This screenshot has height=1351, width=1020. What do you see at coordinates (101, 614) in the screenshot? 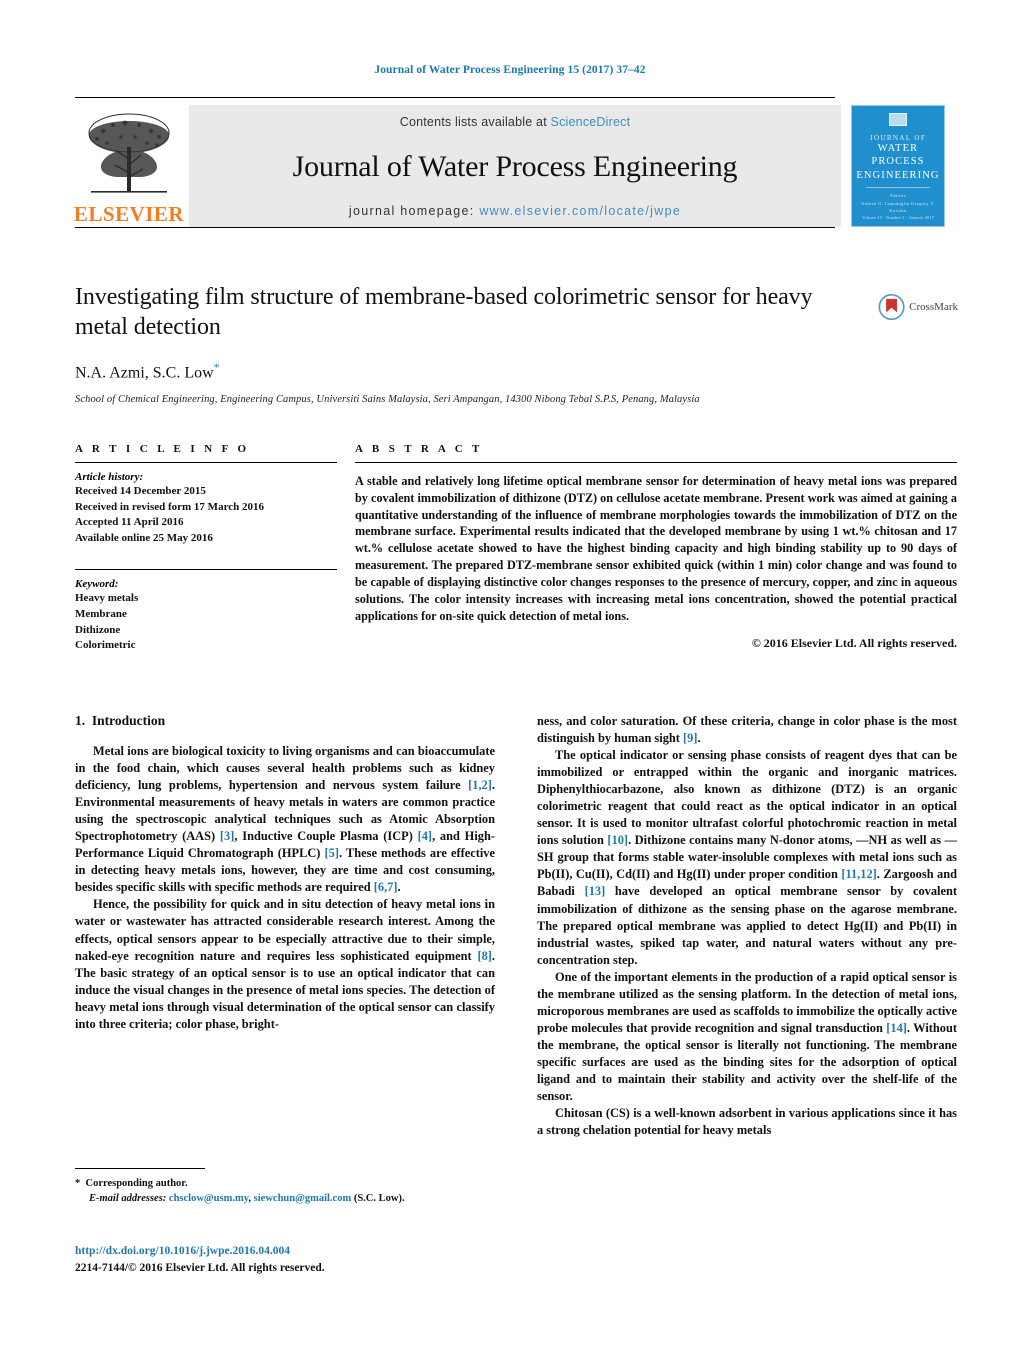
I see `keyword-item: Membrane` at bounding box center [101, 614].